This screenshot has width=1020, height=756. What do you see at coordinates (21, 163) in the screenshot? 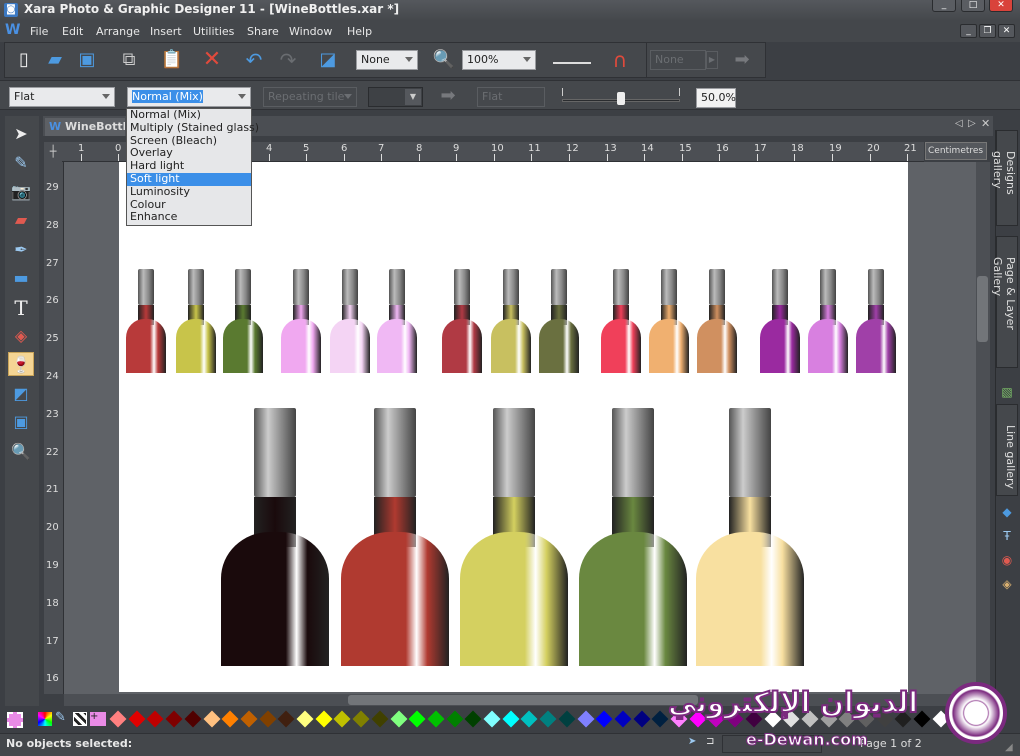
I see `freehand-tool-icon: ✎` at bounding box center [21, 163].